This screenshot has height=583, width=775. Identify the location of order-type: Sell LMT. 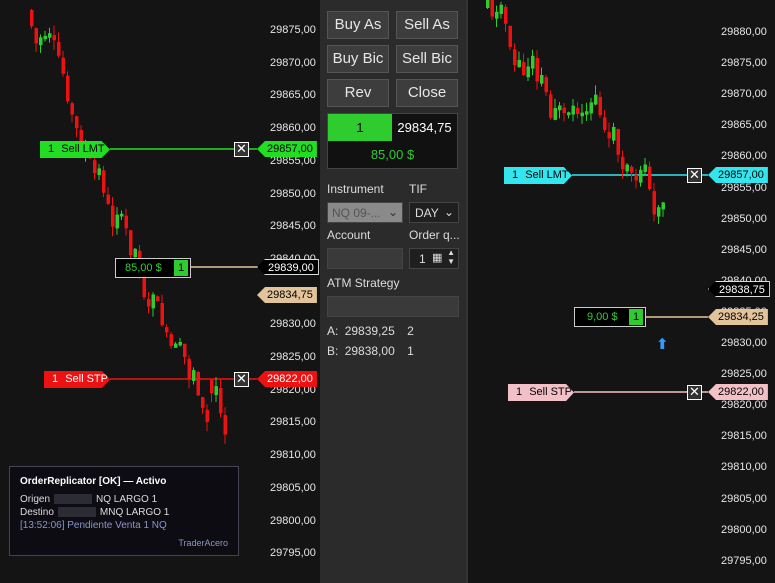
(83, 149).